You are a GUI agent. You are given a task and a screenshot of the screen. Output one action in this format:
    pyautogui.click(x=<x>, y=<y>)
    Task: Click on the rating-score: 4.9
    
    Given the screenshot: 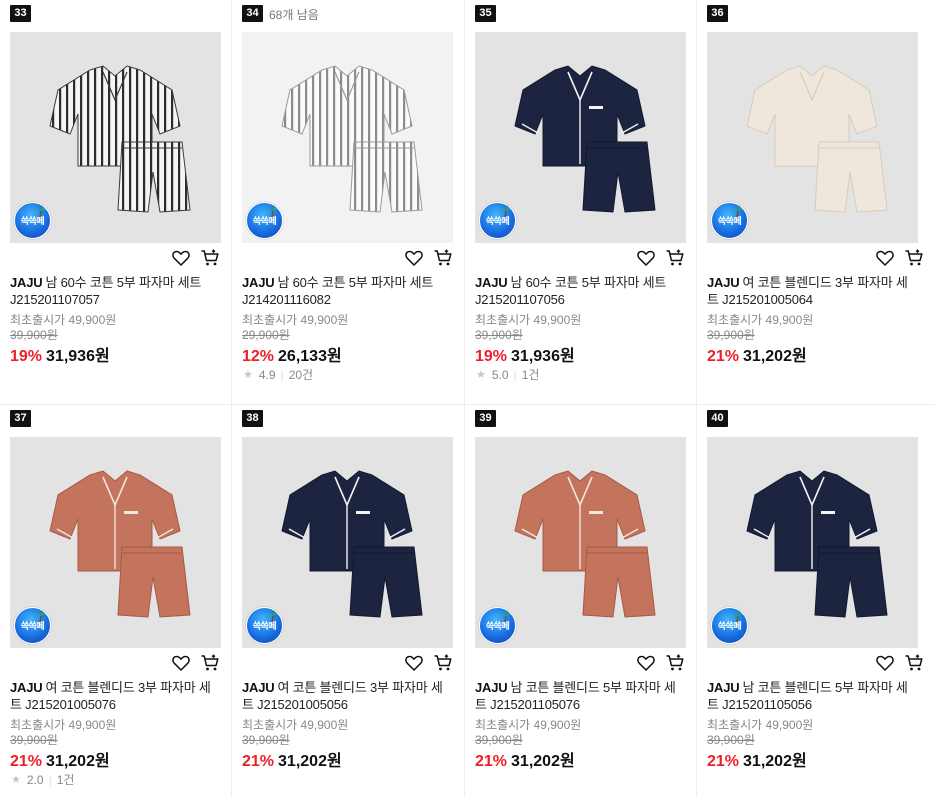 What is the action you would take?
    pyautogui.click(x=267, y=374)
    